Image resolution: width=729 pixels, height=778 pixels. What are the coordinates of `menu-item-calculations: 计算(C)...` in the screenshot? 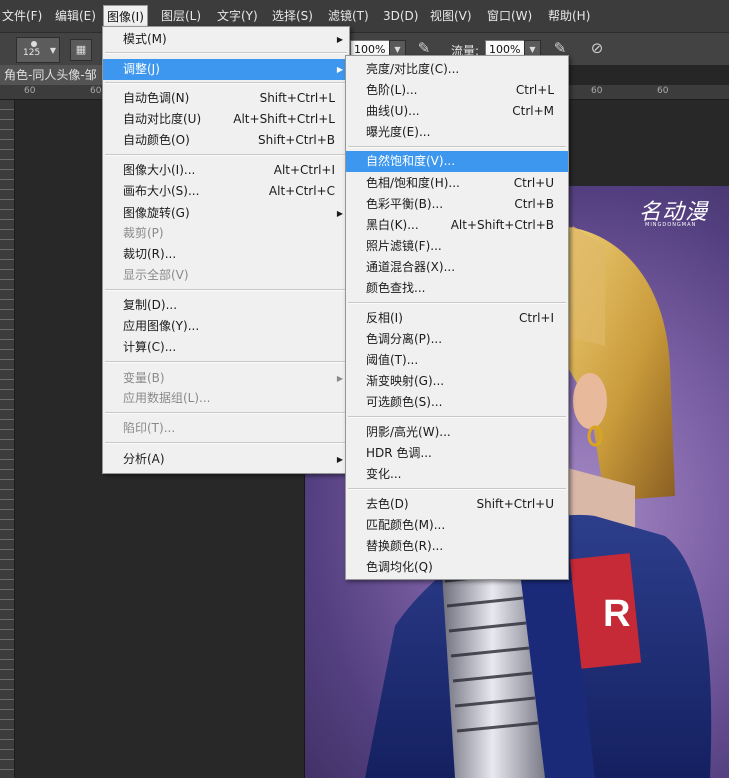 It's located at (226, 347).